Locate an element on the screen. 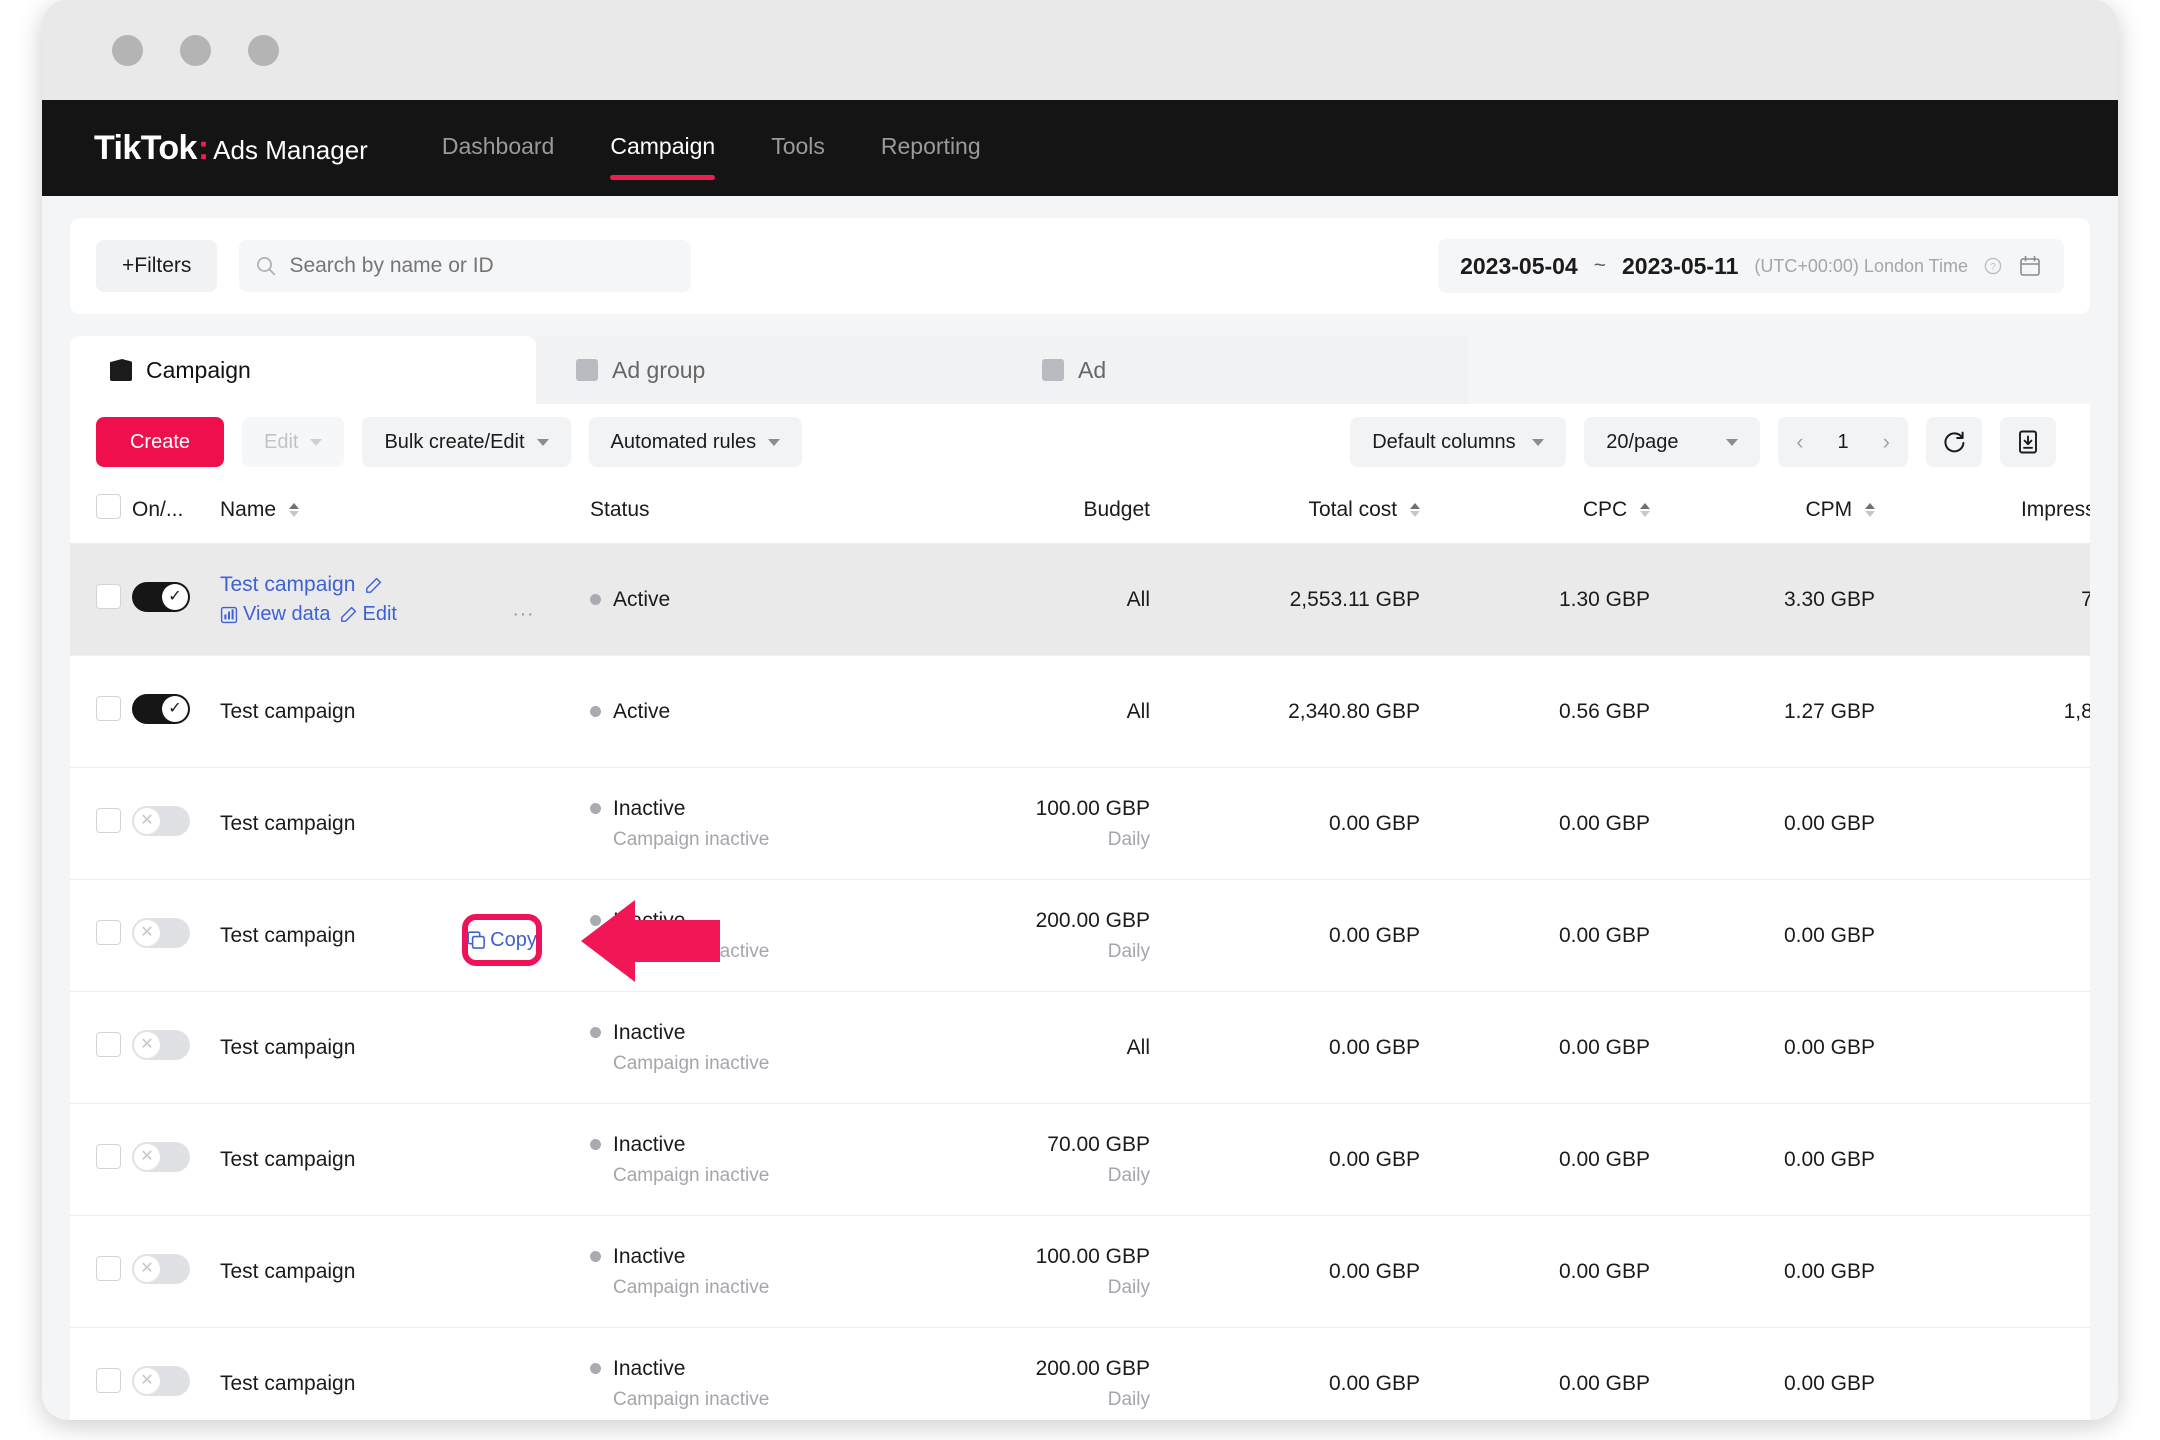  status-cell: Inactive Campaign inactive is located at coordinates (735, 1272).